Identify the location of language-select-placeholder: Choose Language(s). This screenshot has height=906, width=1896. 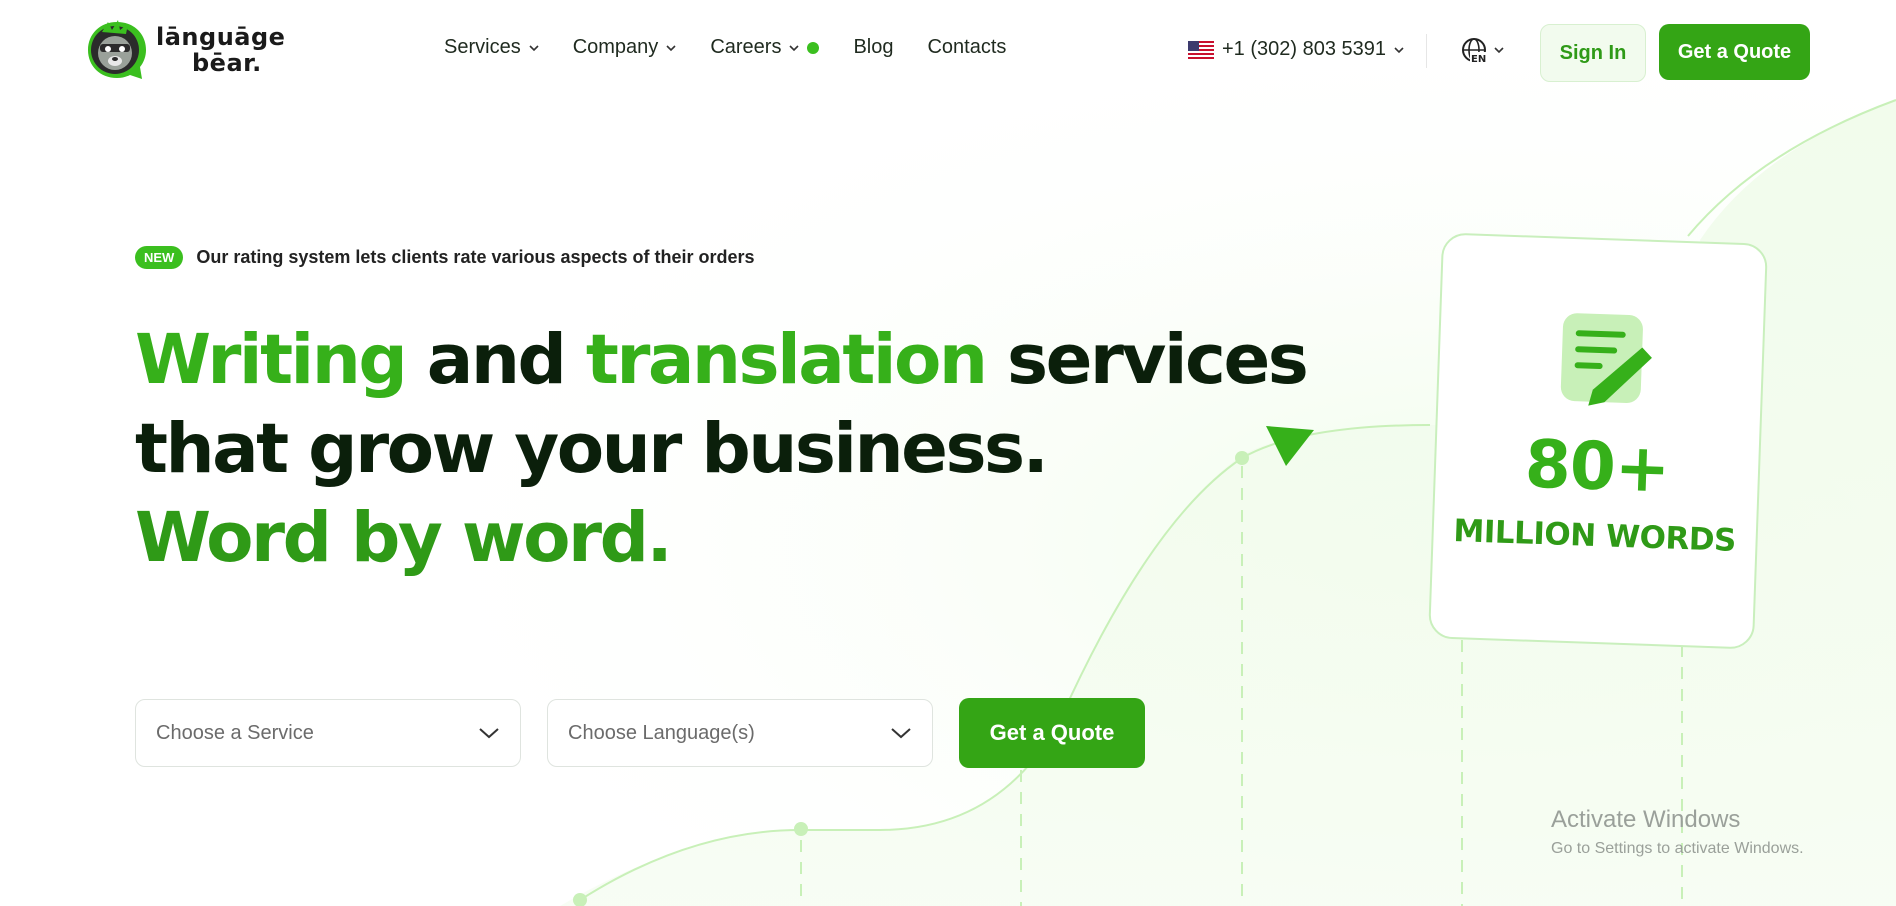
(661, 732).